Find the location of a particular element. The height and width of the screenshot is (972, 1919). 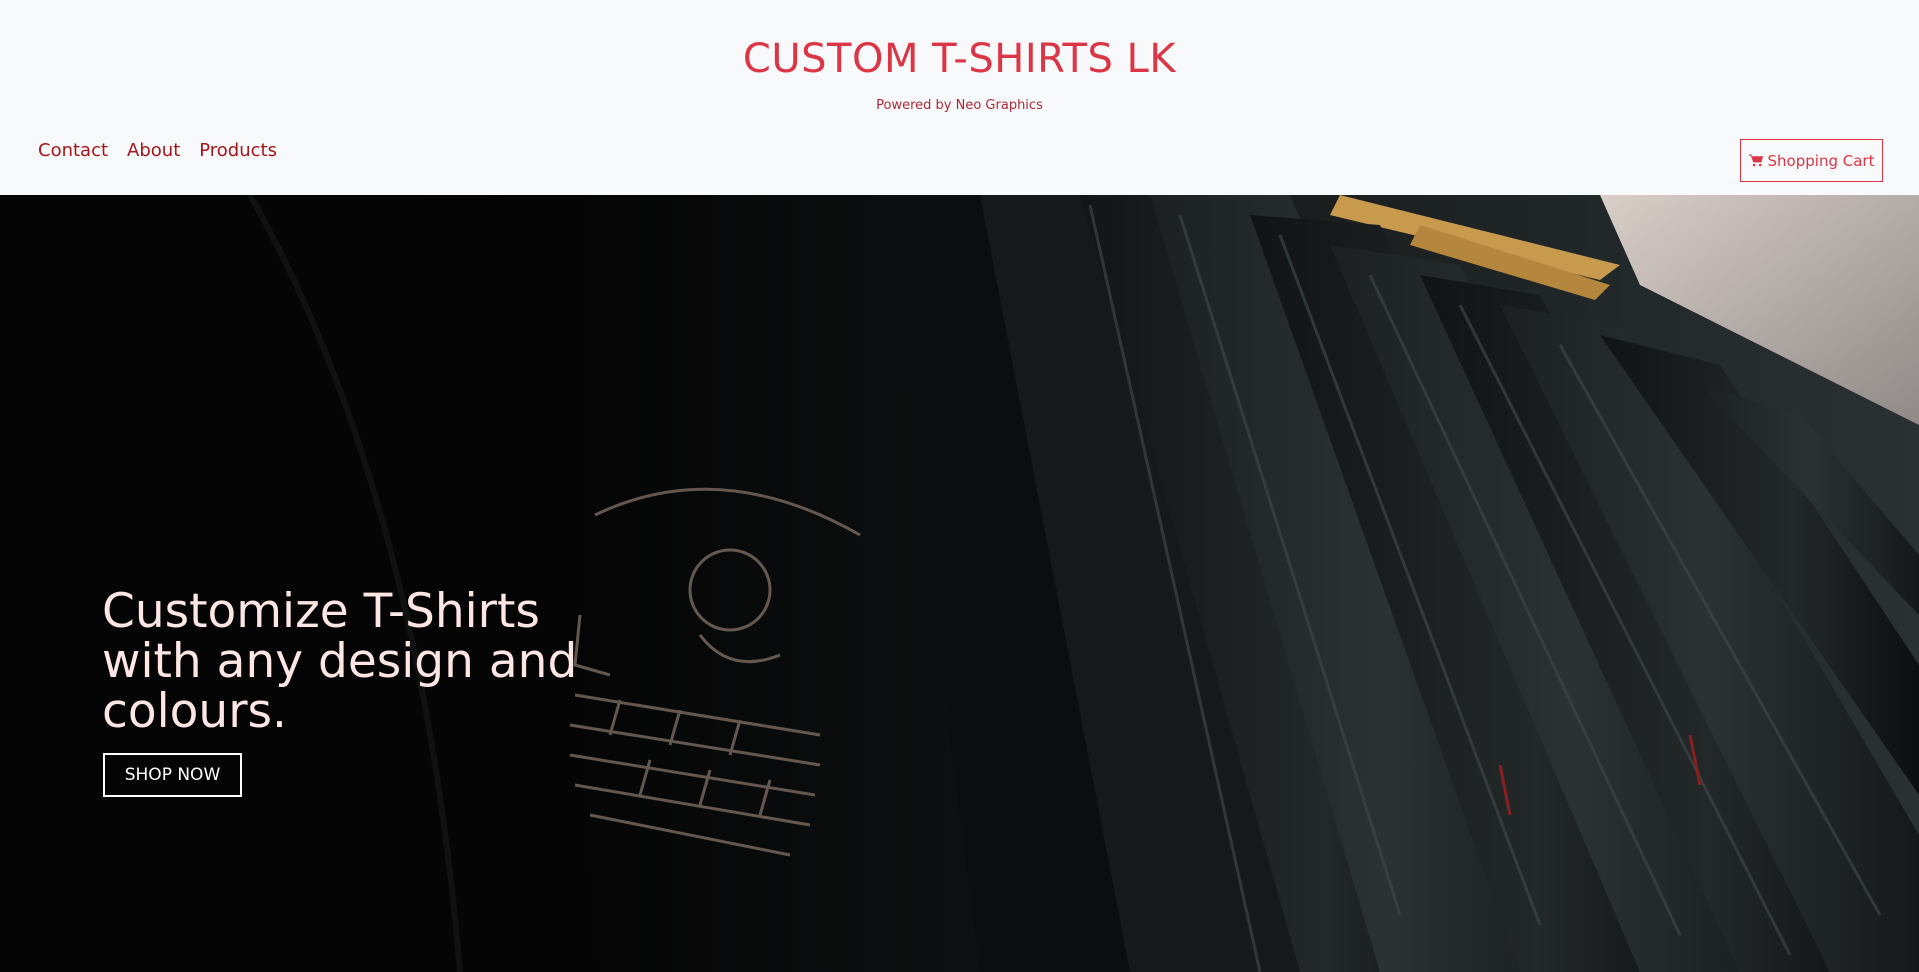

shopping-cart-label: Shopping Cart is located at coordinates (1821, 160).